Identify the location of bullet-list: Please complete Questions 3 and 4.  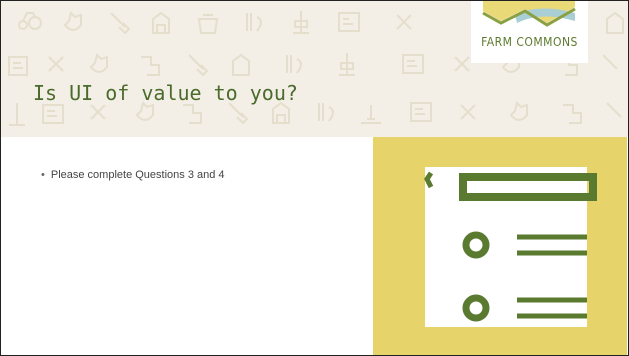
(133, 175).